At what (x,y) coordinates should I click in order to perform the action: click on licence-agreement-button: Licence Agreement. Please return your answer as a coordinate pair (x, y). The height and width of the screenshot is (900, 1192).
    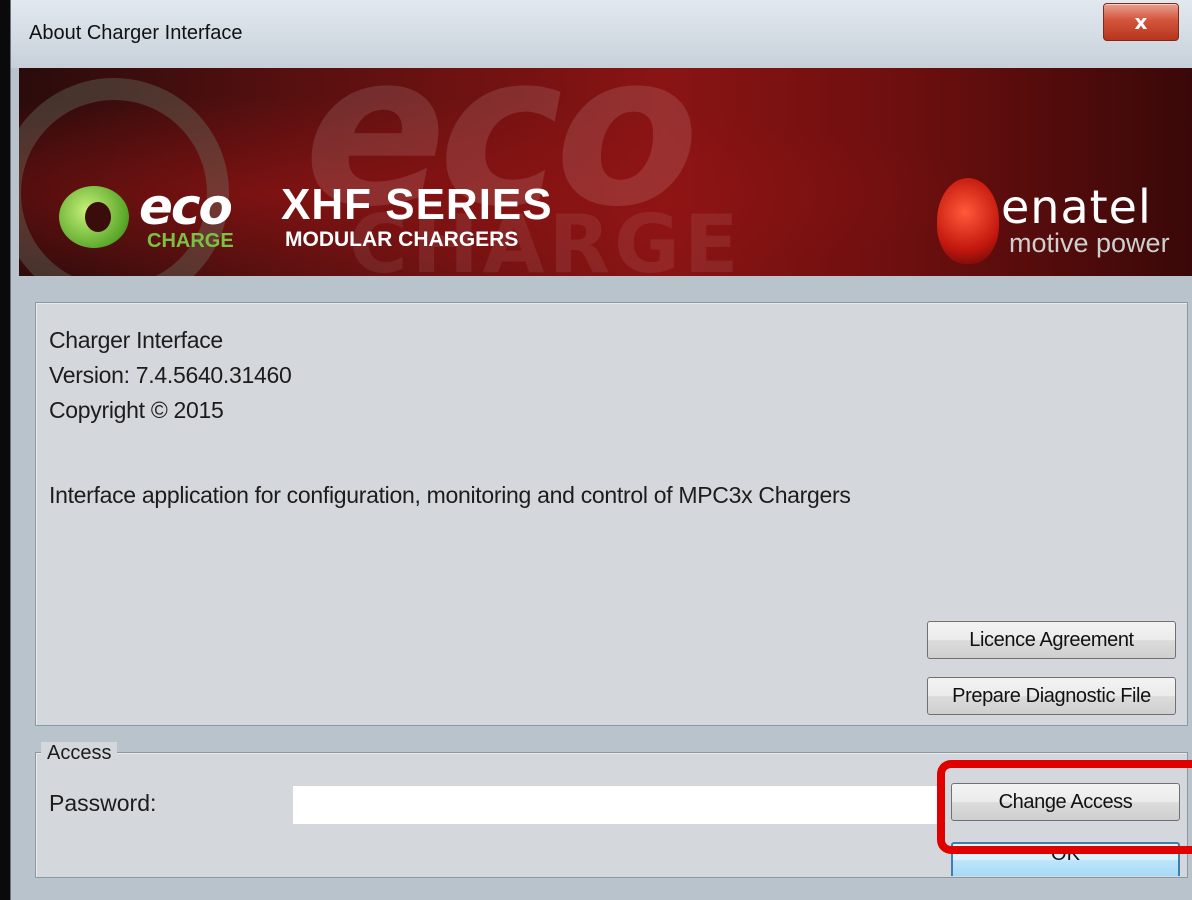
    Looking at the image, I should click on (1051, 640).